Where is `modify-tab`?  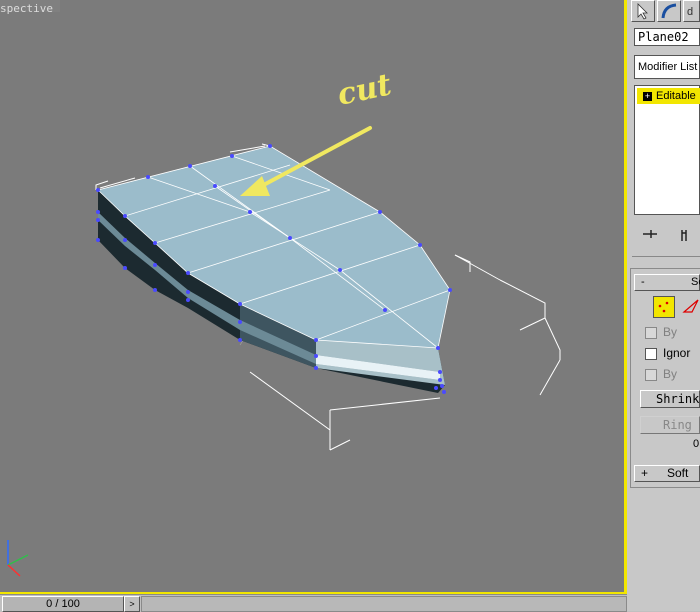 modify-tab is located at coordinates (669, 11).